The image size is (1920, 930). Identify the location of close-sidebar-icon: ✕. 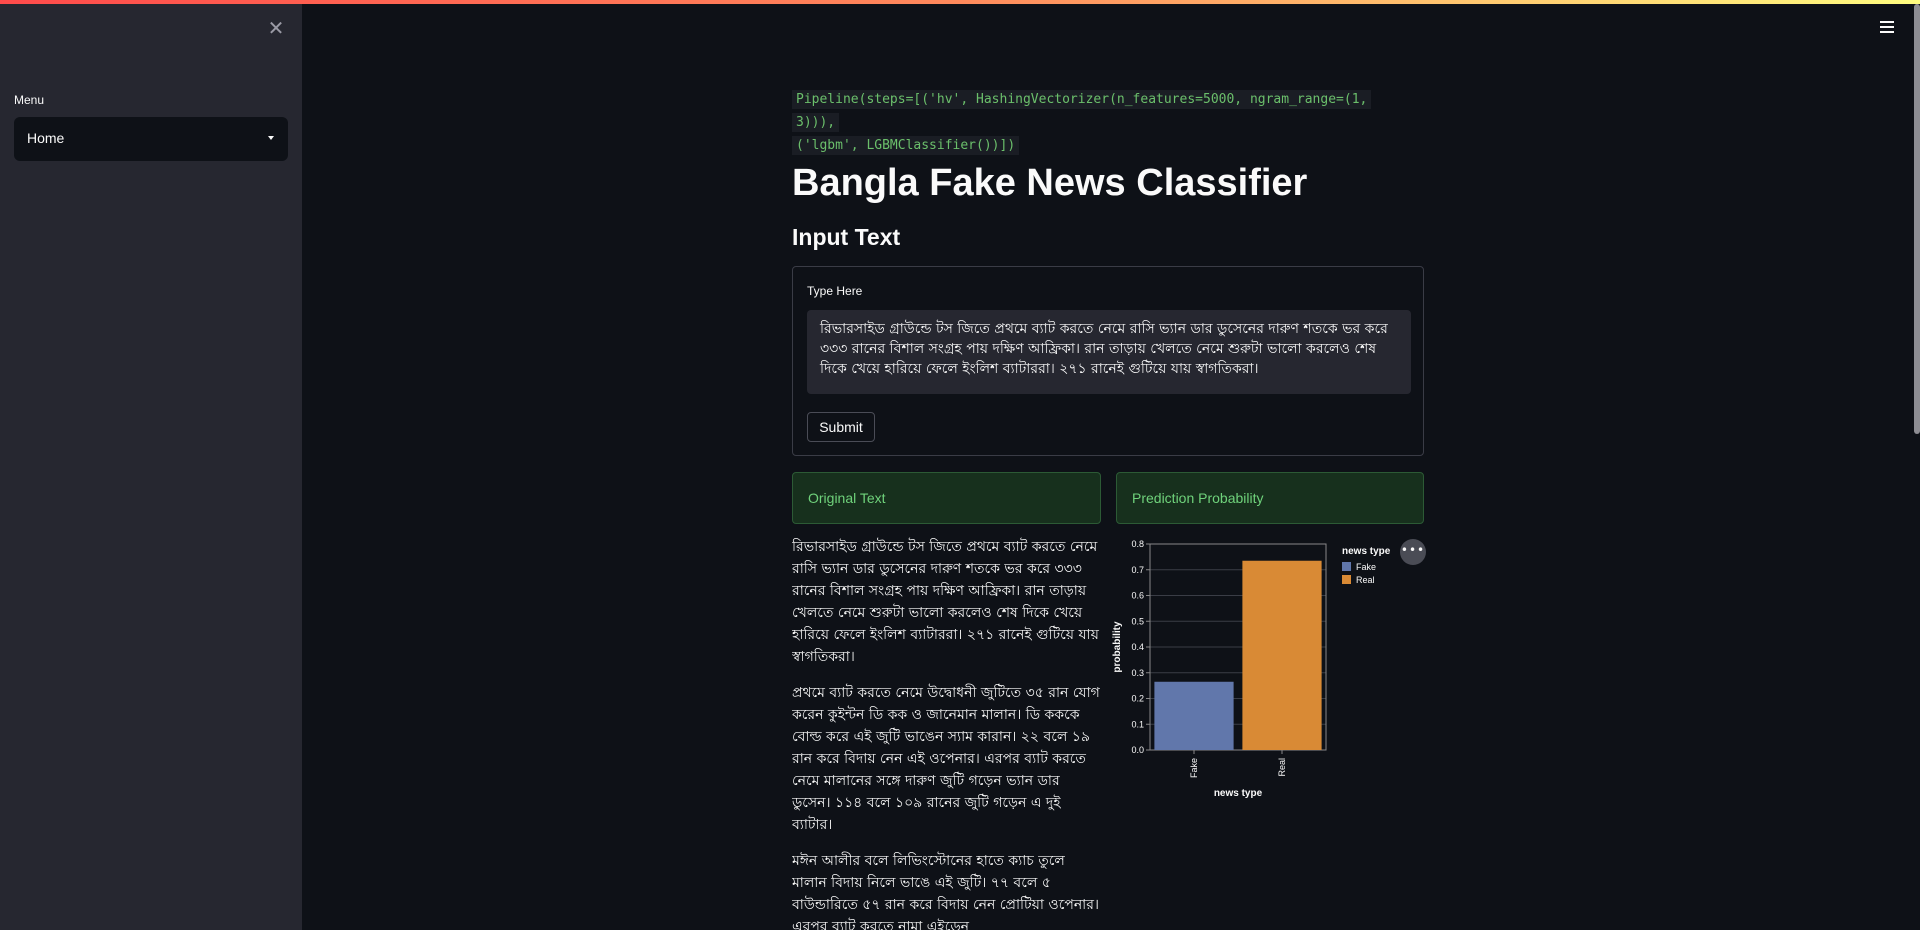
(276, 28).